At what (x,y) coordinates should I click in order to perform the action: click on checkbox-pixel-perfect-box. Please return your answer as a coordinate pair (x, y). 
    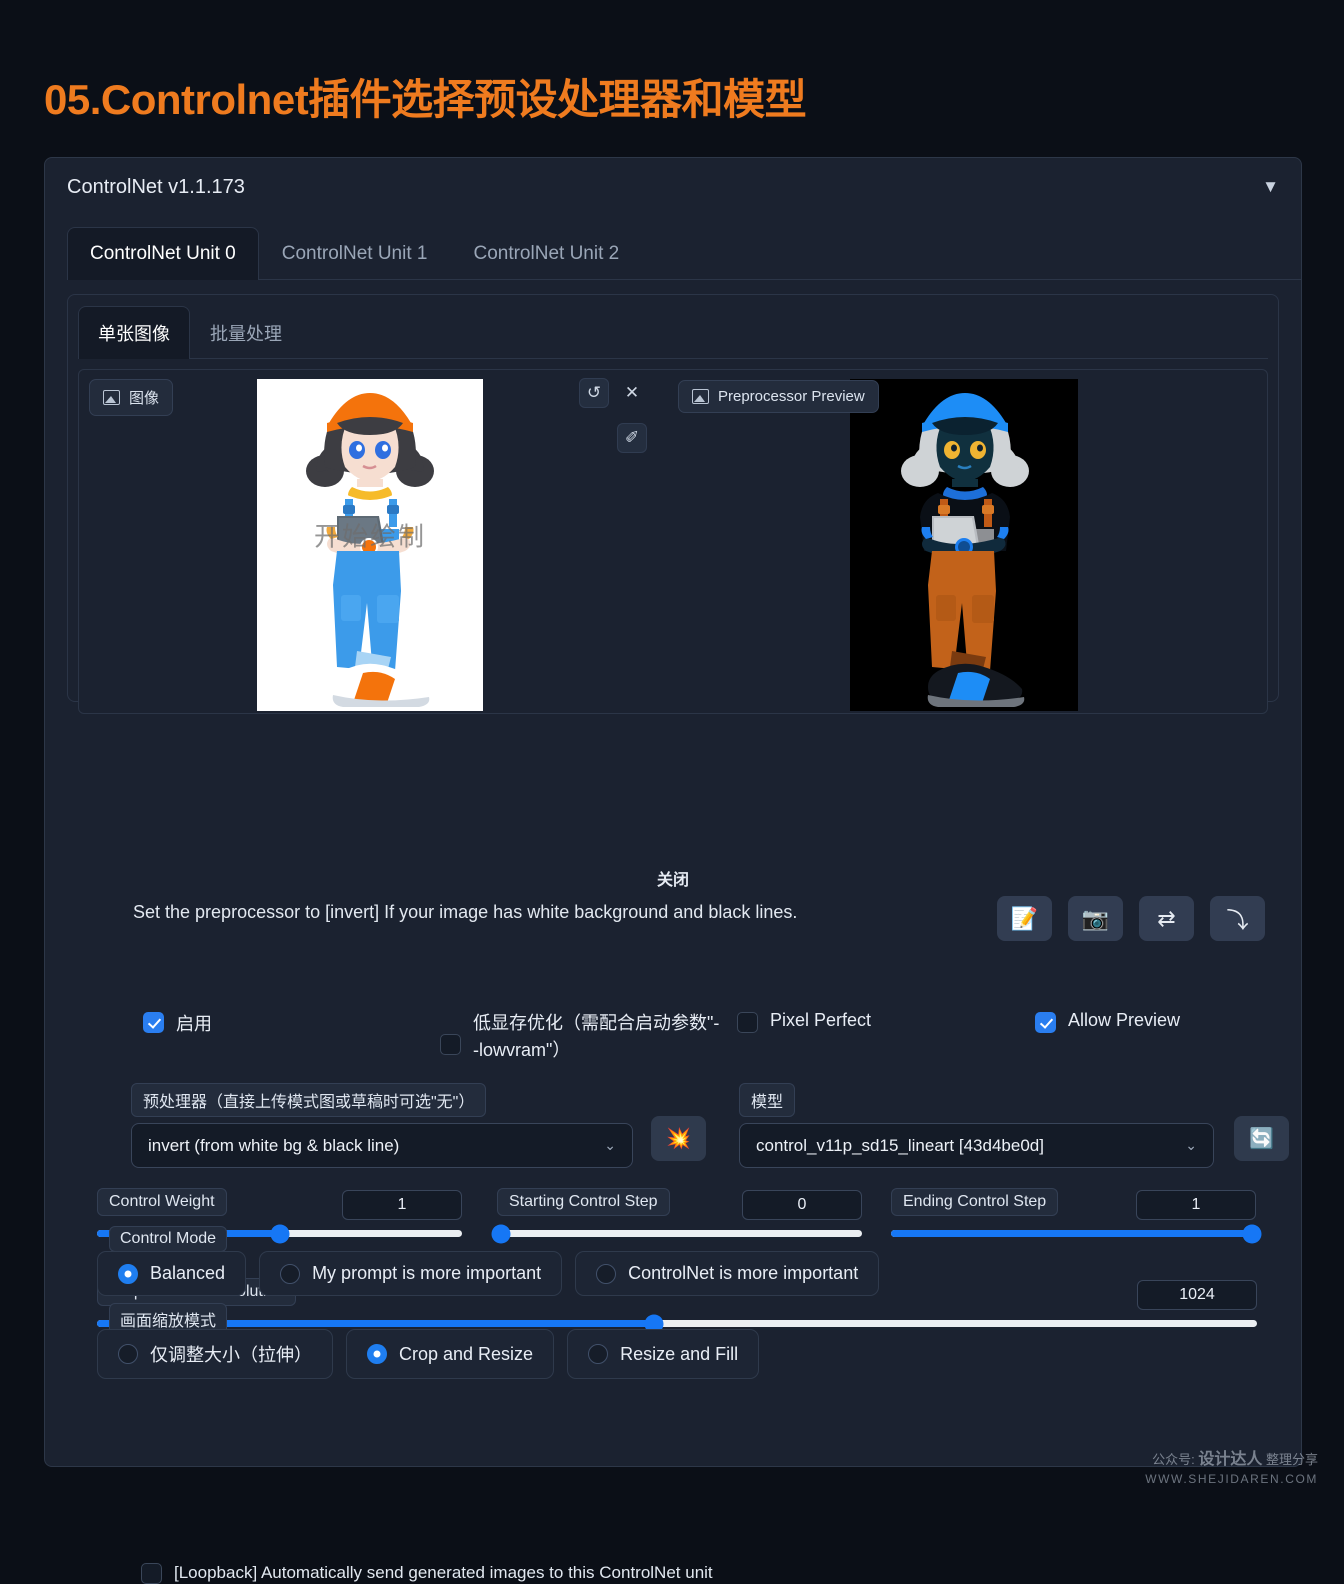
    Looking at the image, I should click on (747, 1022).